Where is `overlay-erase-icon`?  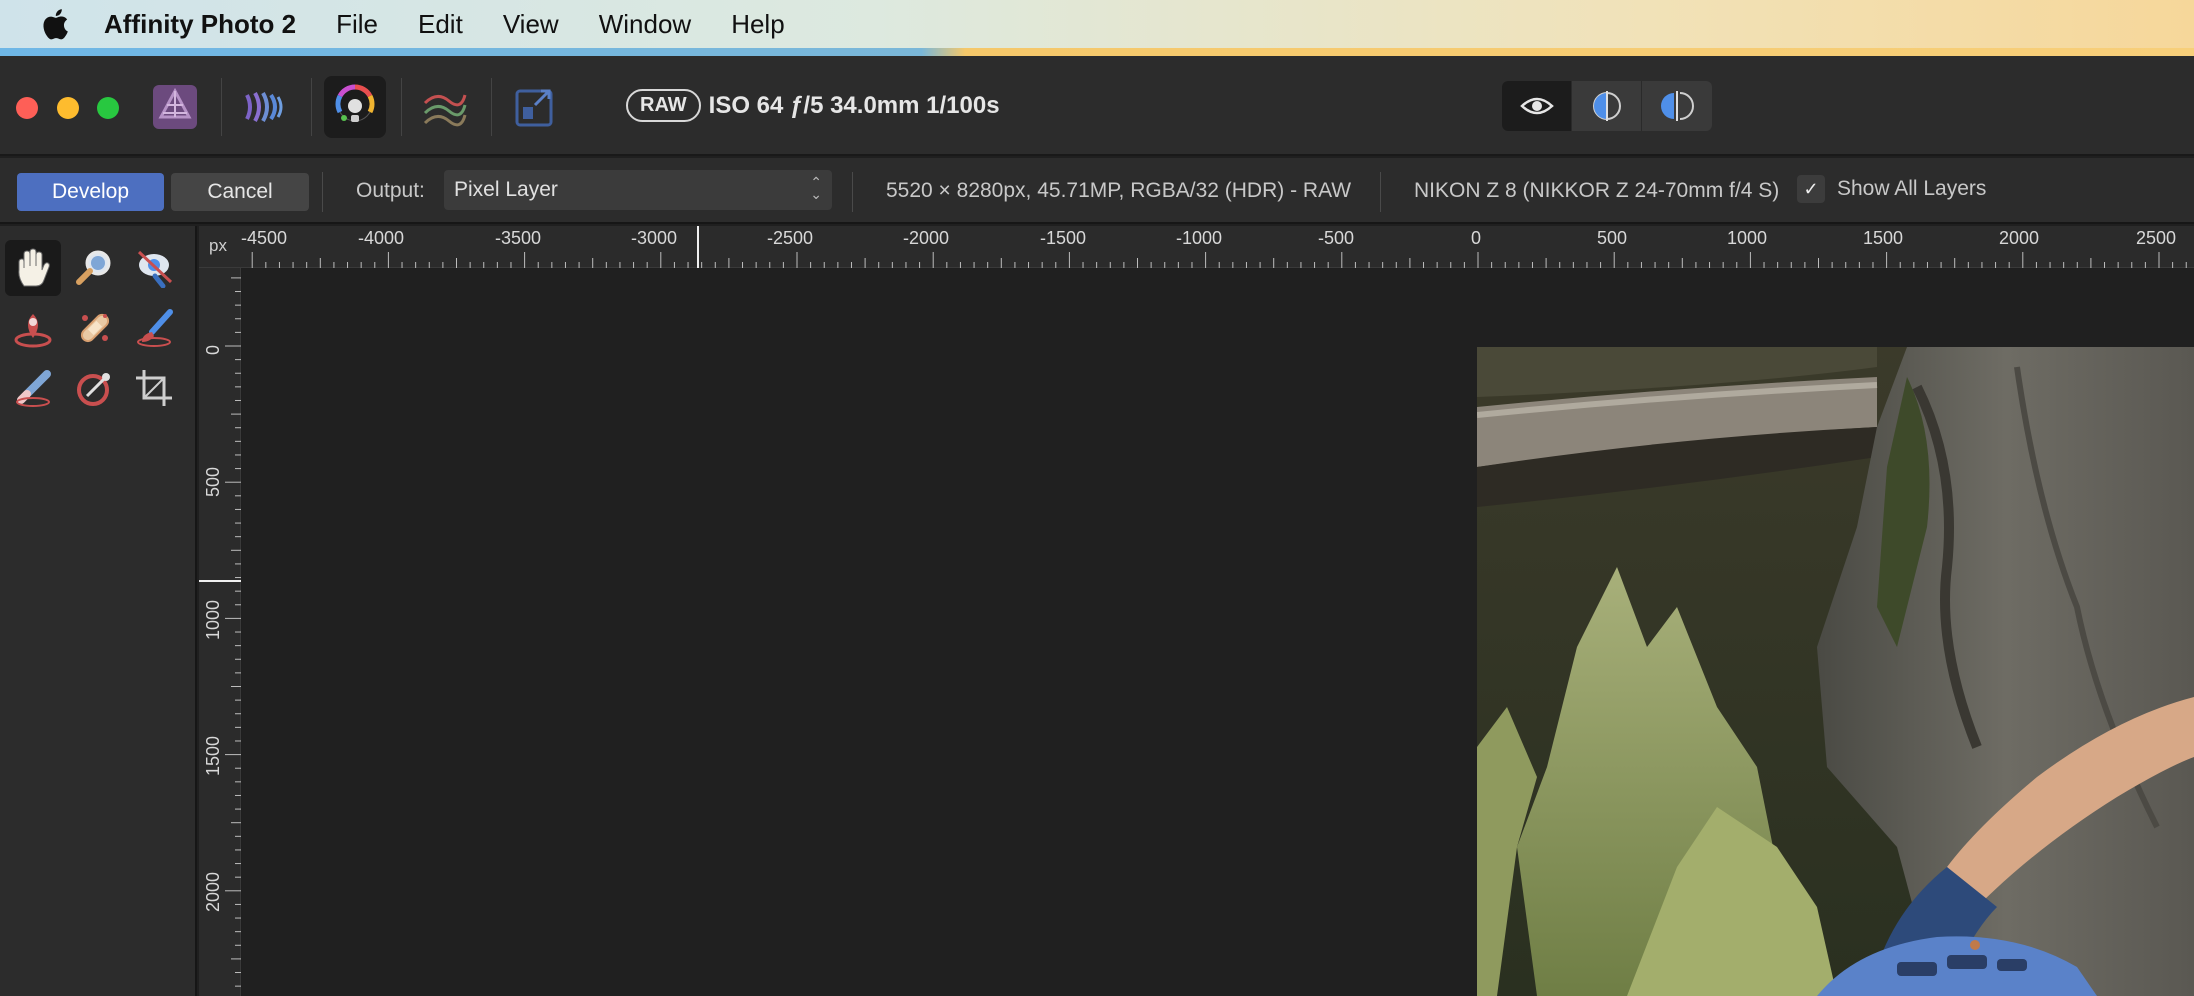 overlay-erase-icon is located at coordinates (33, 388).